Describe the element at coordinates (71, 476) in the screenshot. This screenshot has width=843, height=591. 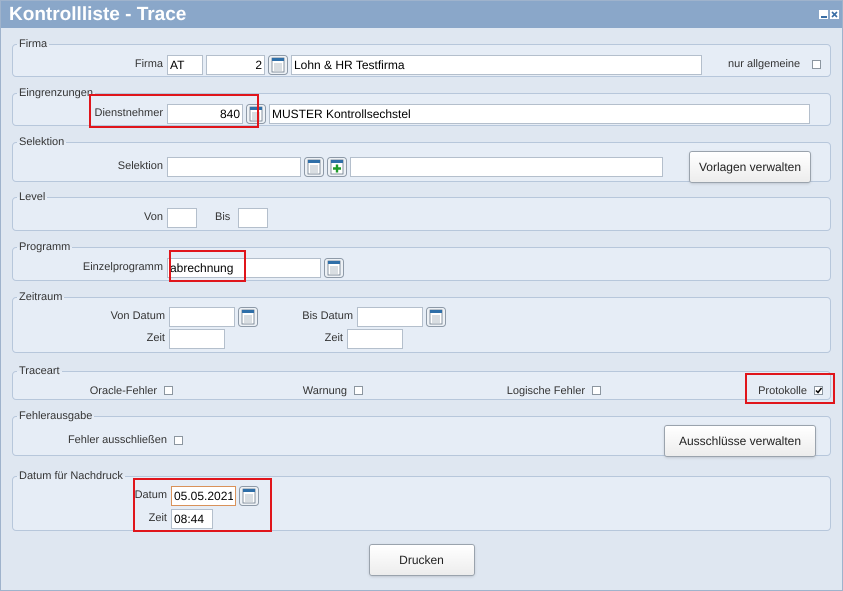
I see `section-legend: Datum für Nachdruck` at that location.